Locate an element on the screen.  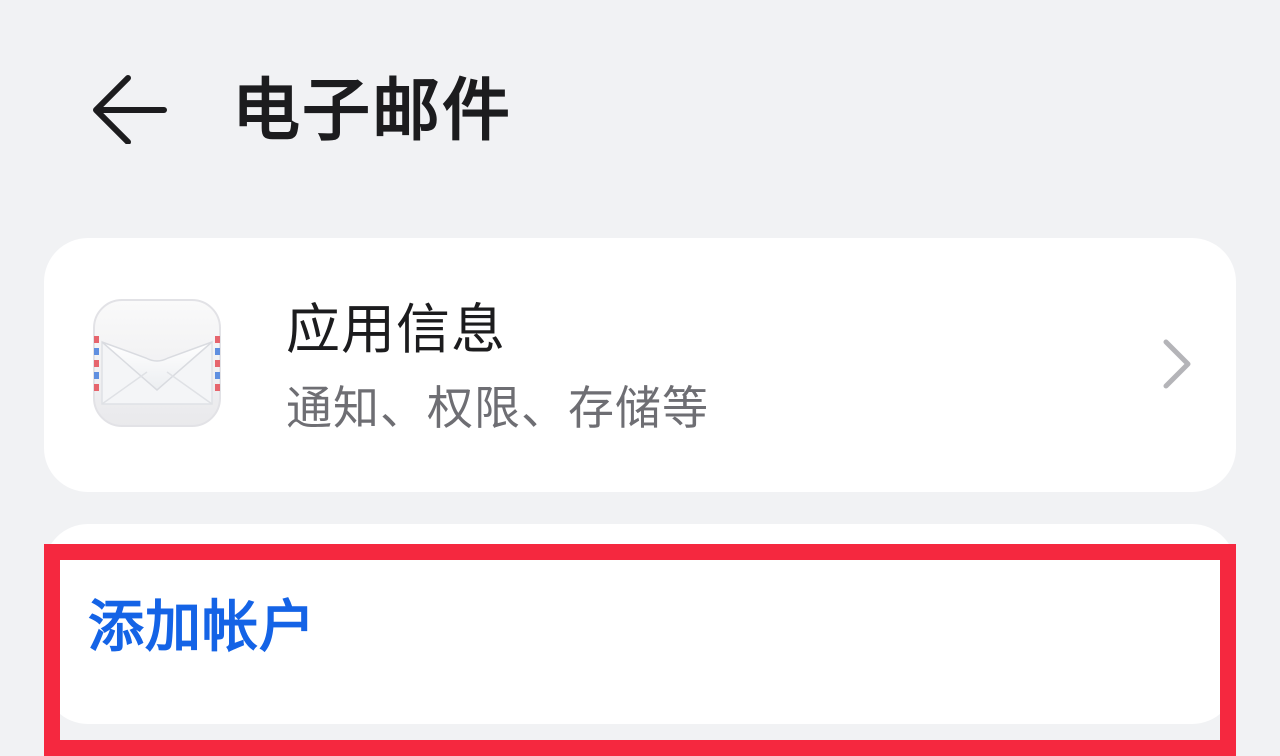
app-info-title: 应用信息 is located at coordinates (396, 329).